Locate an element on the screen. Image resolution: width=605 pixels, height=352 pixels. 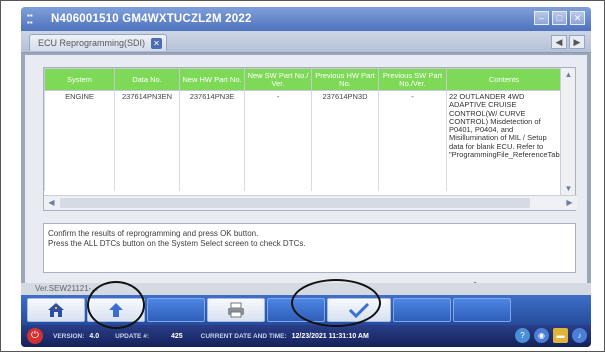
datetime-value: 12/23/2021 11:31:10 AM is located at coordinates (330, 336).